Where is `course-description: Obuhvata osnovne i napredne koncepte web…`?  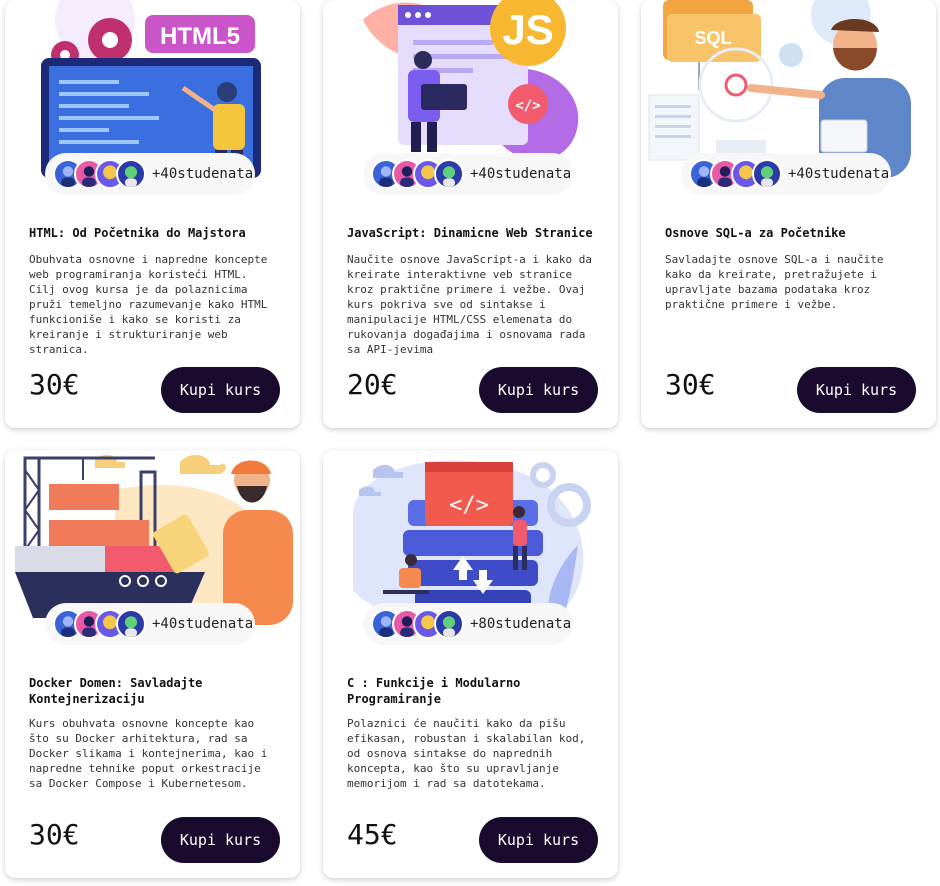
course-description: Obuhvata osnovne i napredne koncepte web… is located at coordinates (148, 304).